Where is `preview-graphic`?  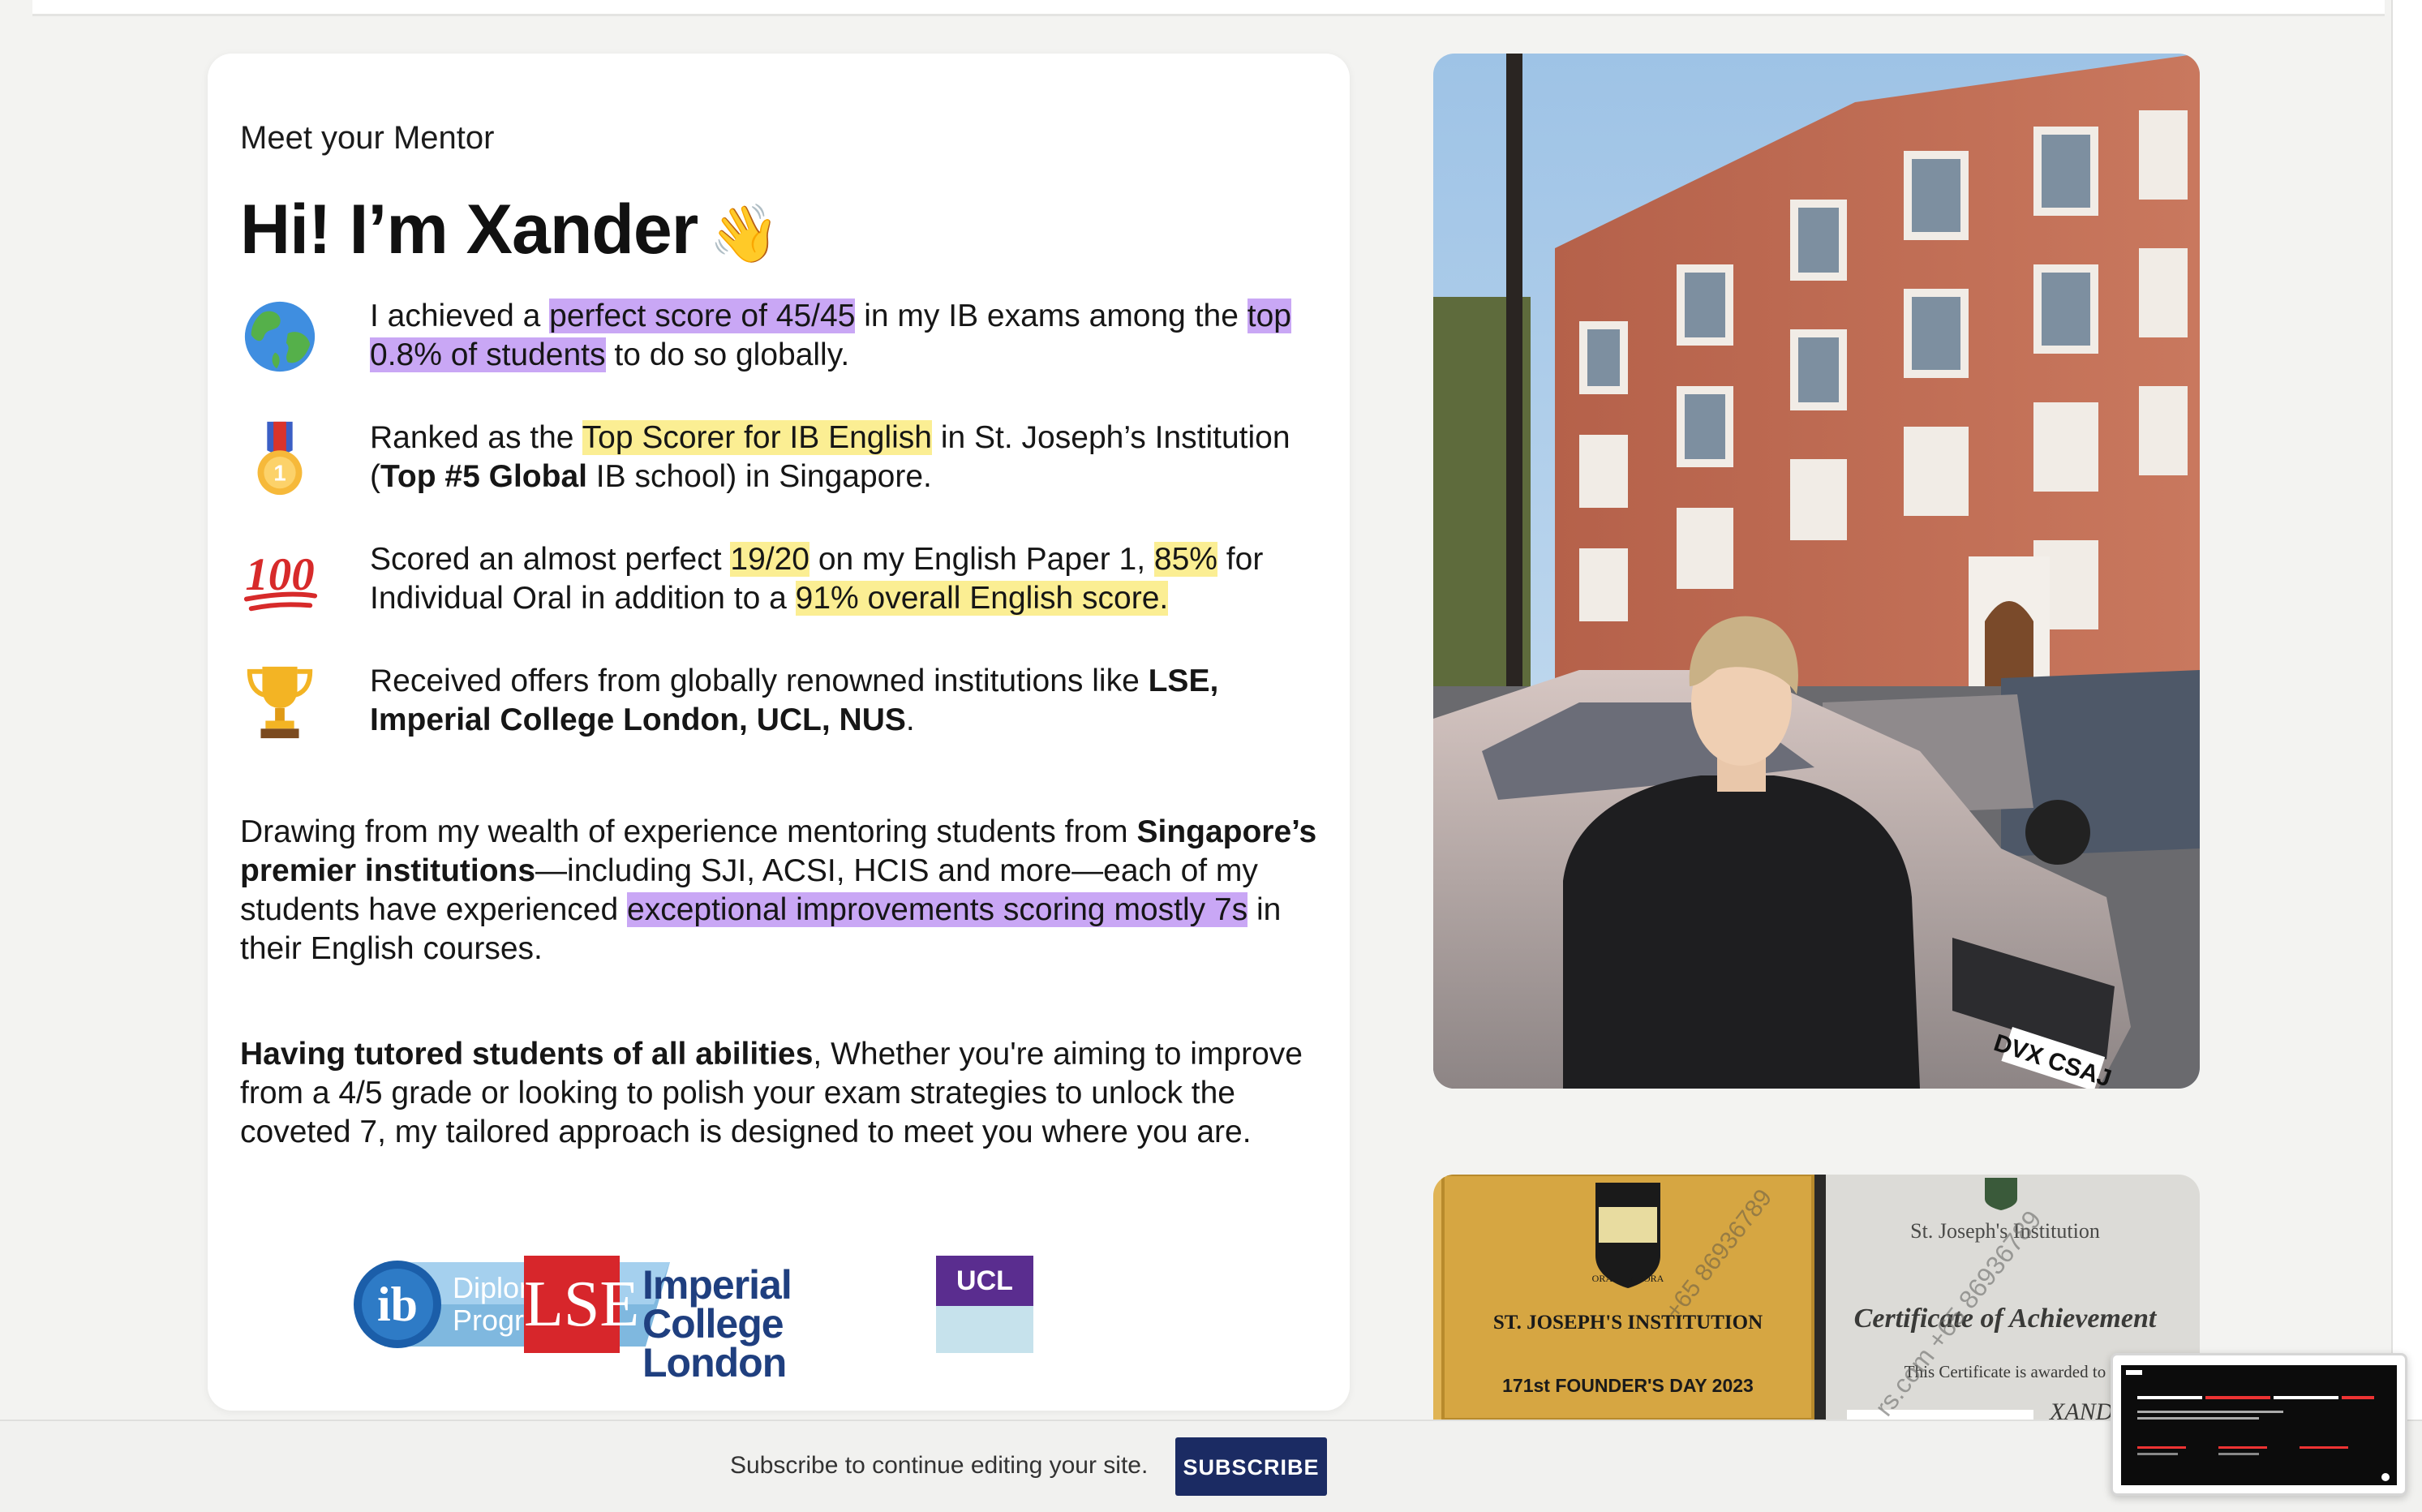
preview-graphic is located at coordinates (2259, 1425).